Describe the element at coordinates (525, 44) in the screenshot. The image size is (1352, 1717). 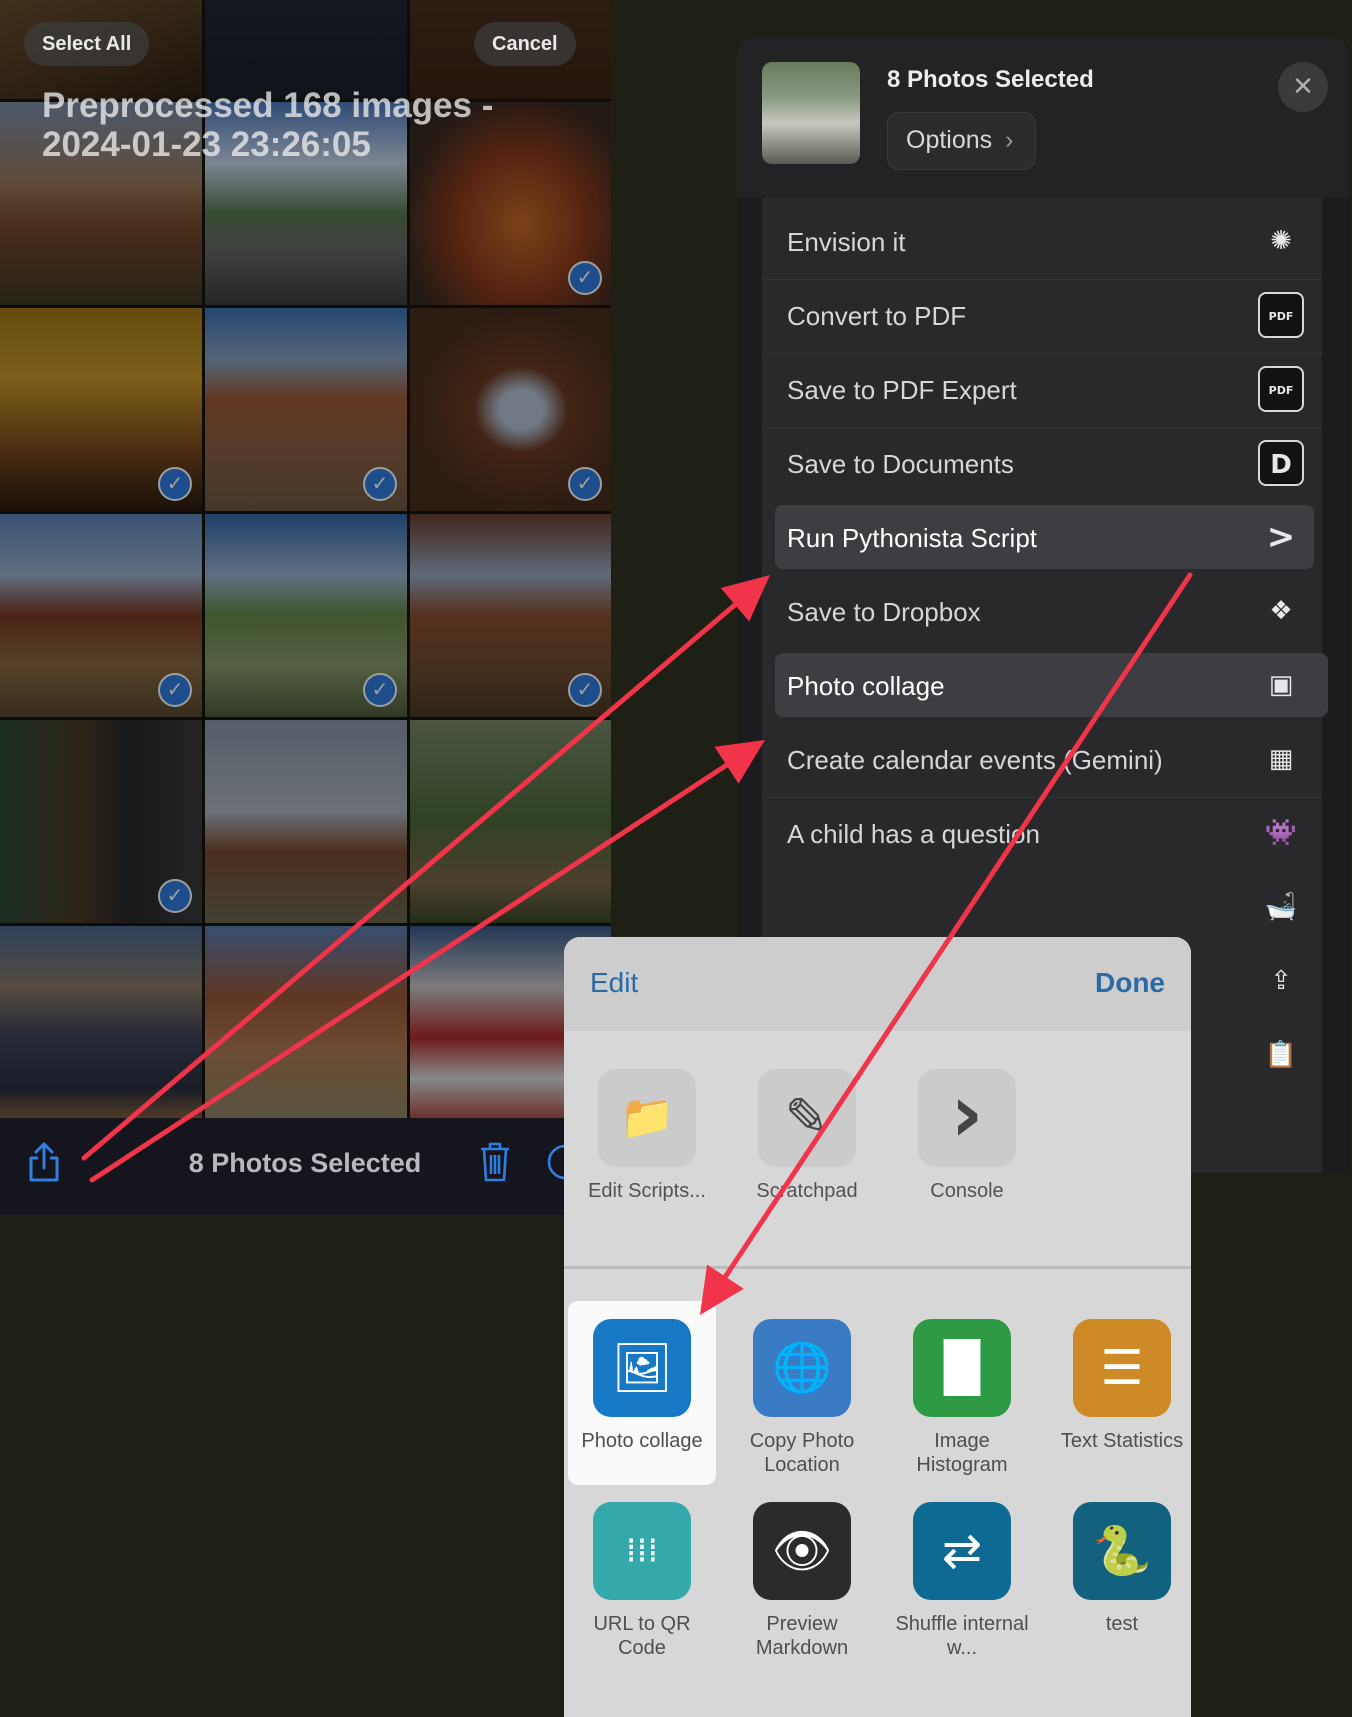
I see `cancel-button: Cancel` at that location.